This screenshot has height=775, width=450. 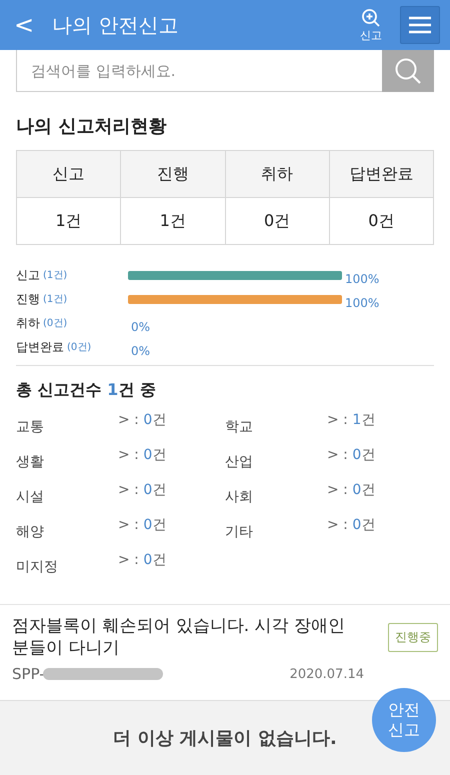 I want to click on category-name: 시설, so click(x=30, y=497).